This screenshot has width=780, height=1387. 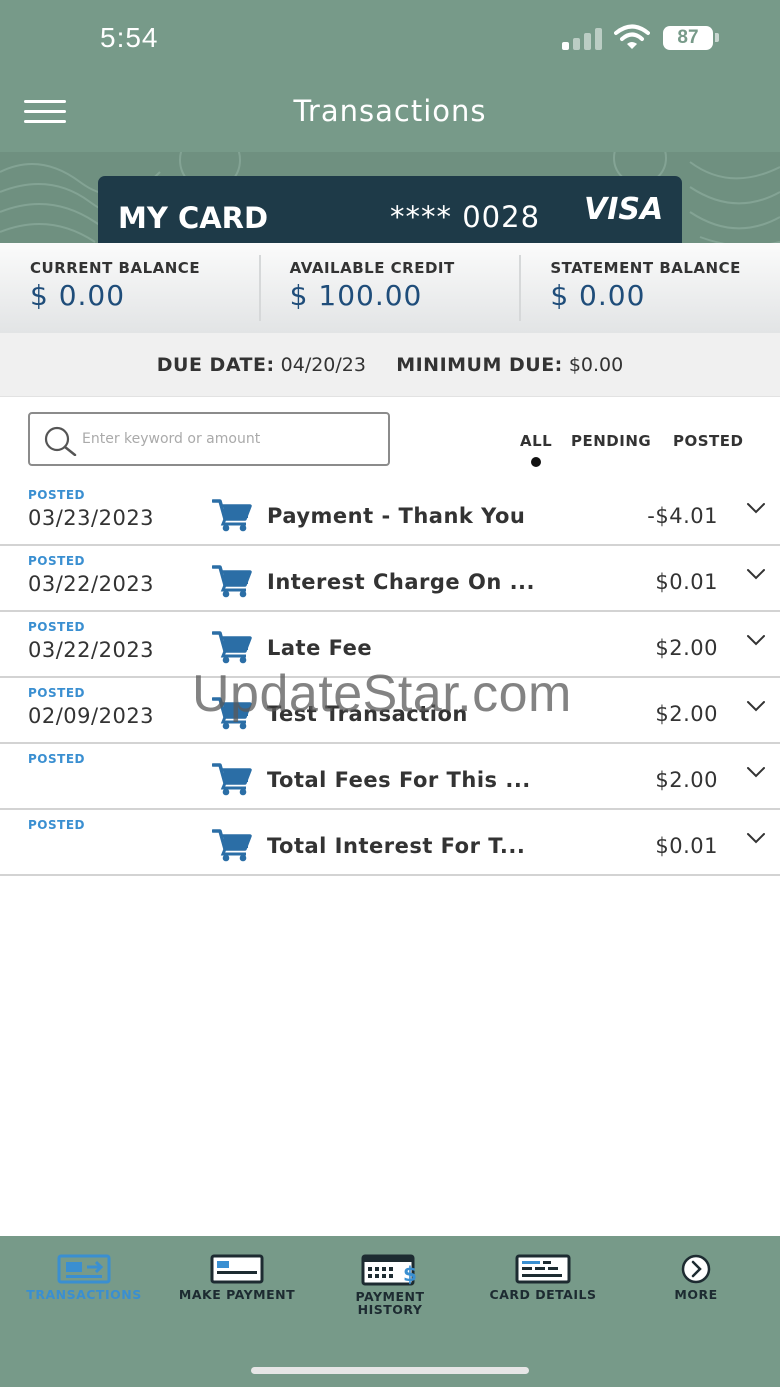 What do you see at coordinates (84, 1269) in the screenshot?
I see `transactions-icon` at bounding box center [84, 1269].